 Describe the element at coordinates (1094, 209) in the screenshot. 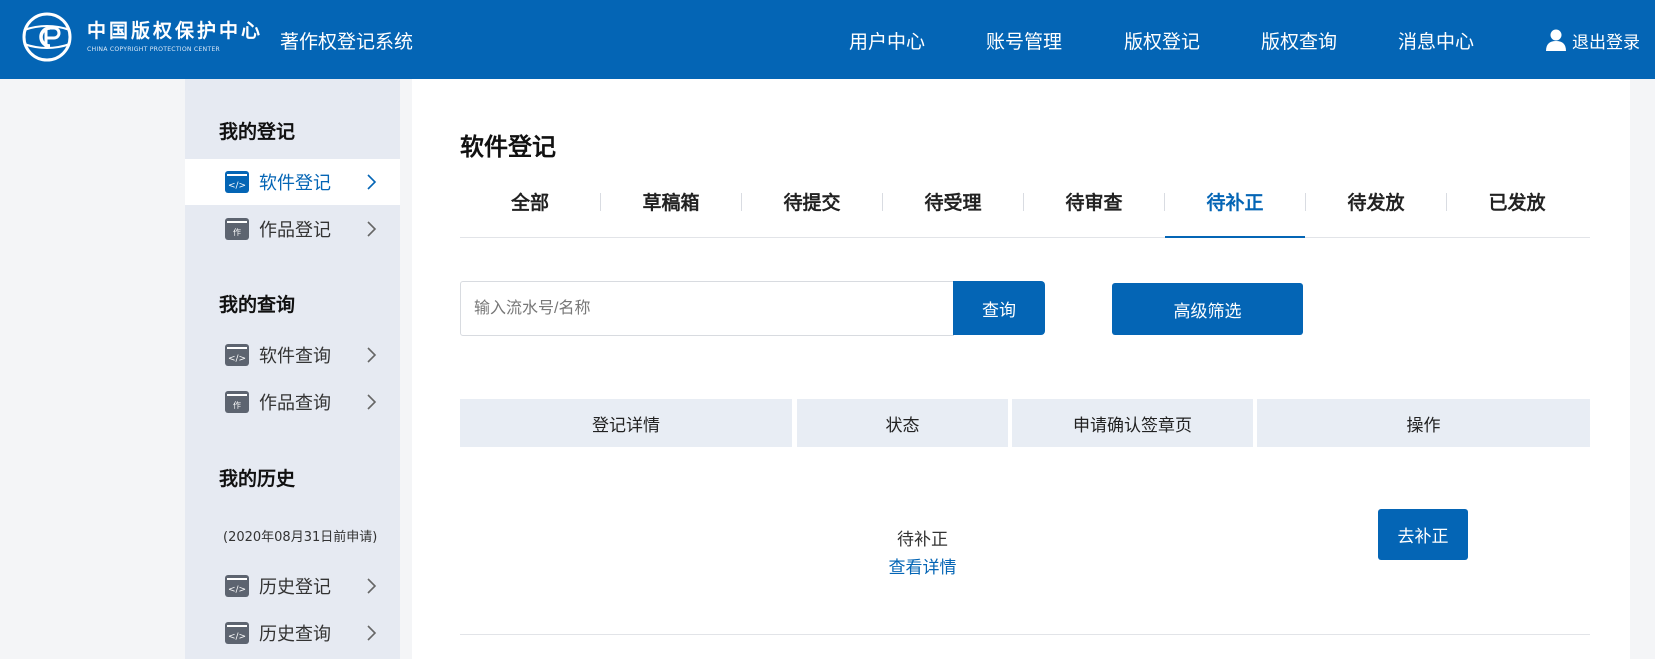

I see `tab-pending-review: 待审查` at that location.